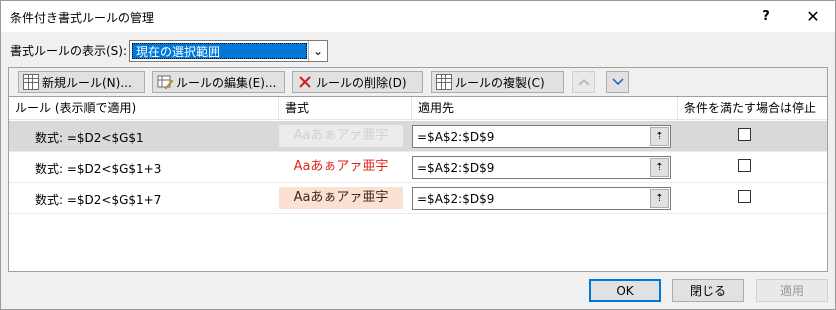 This screenshot has width=836, height=310. I want to click on close-button: 閉じる, so click(708, 290).